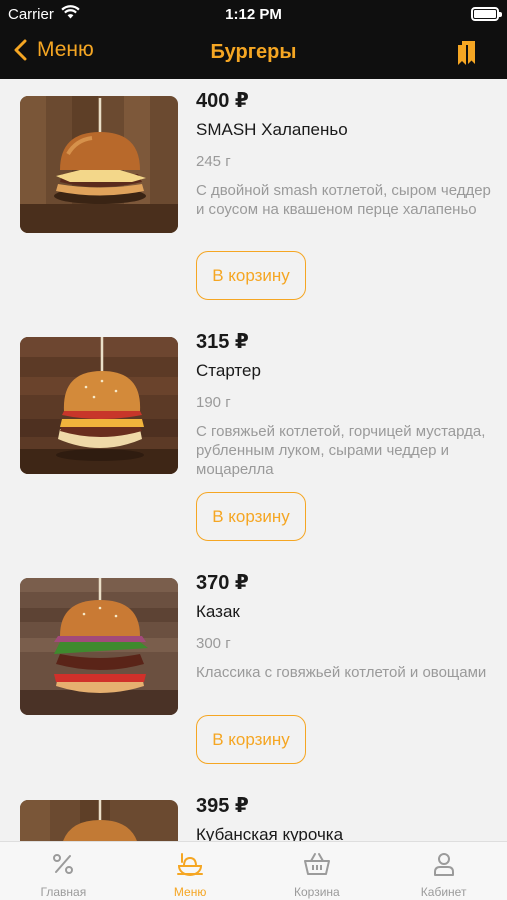 The width and height of the screenshot is (507, 900). I want to click on product-name: Казак, so click(218, 611).